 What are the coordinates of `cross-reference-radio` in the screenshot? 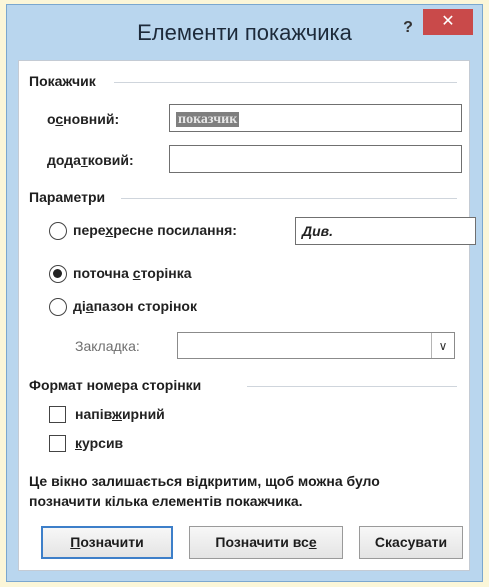 It's located at (58, 231).